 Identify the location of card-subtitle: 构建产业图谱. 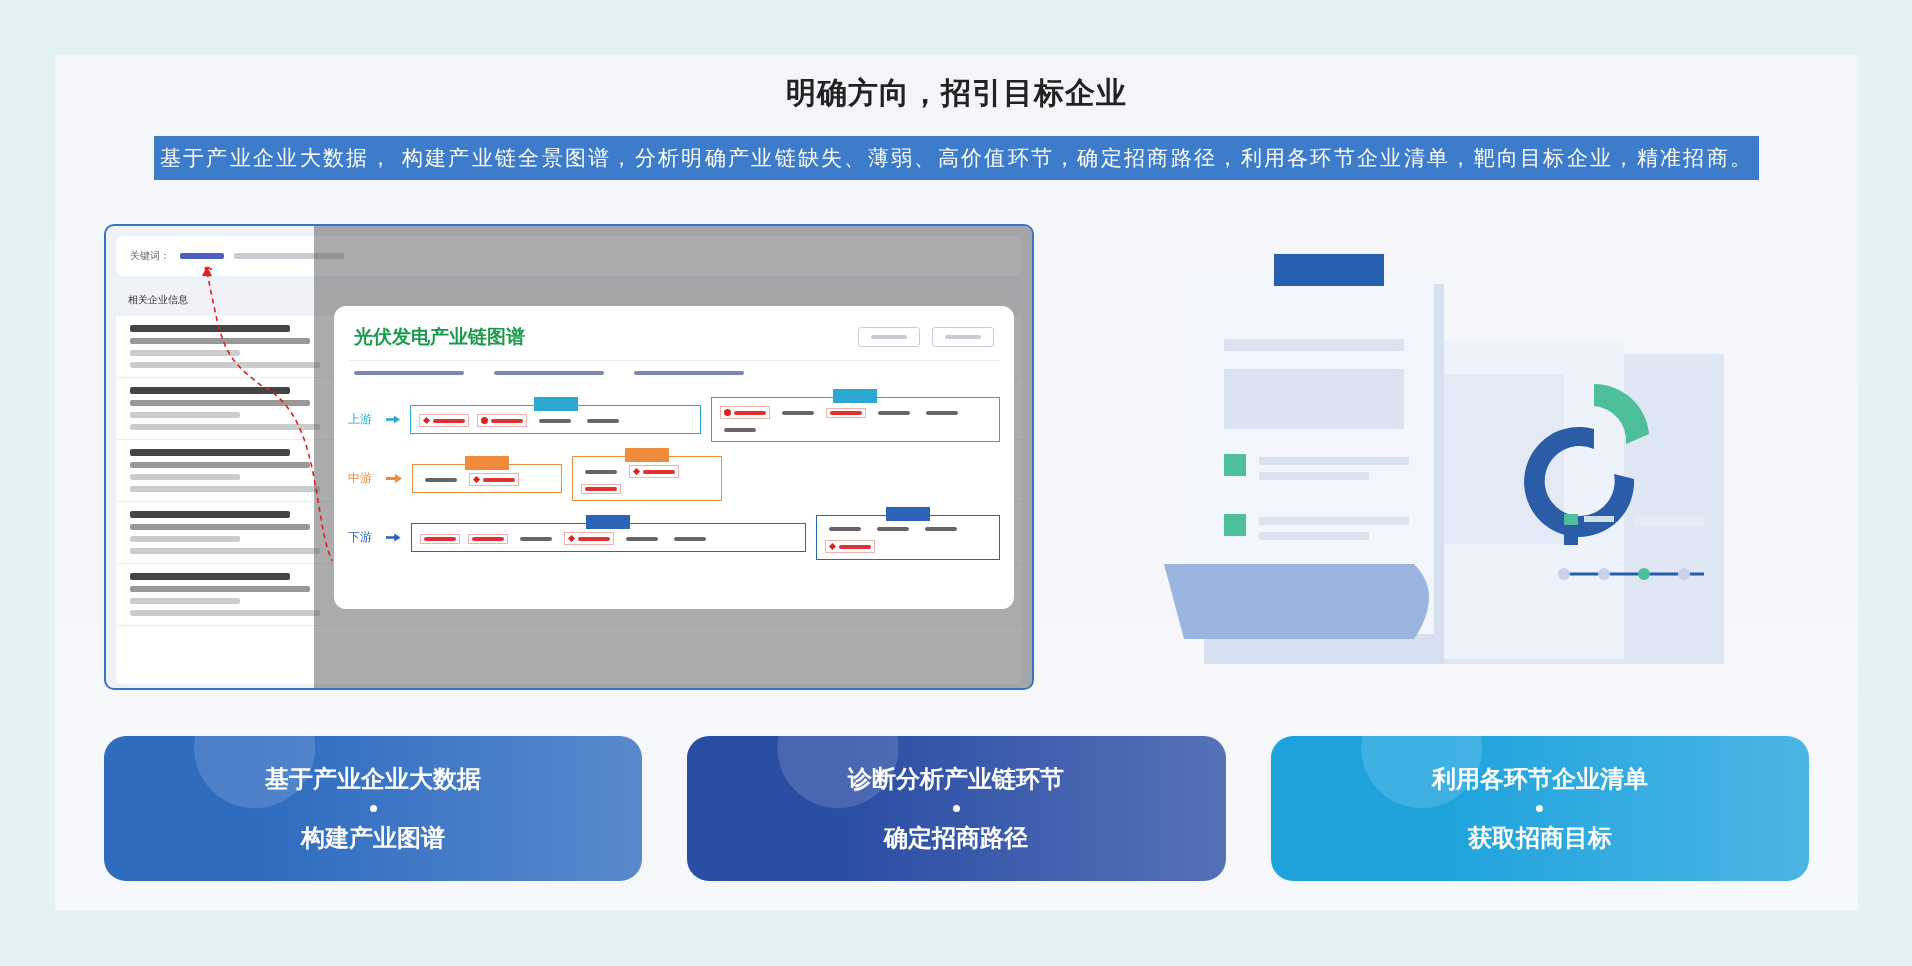
(373, 838).